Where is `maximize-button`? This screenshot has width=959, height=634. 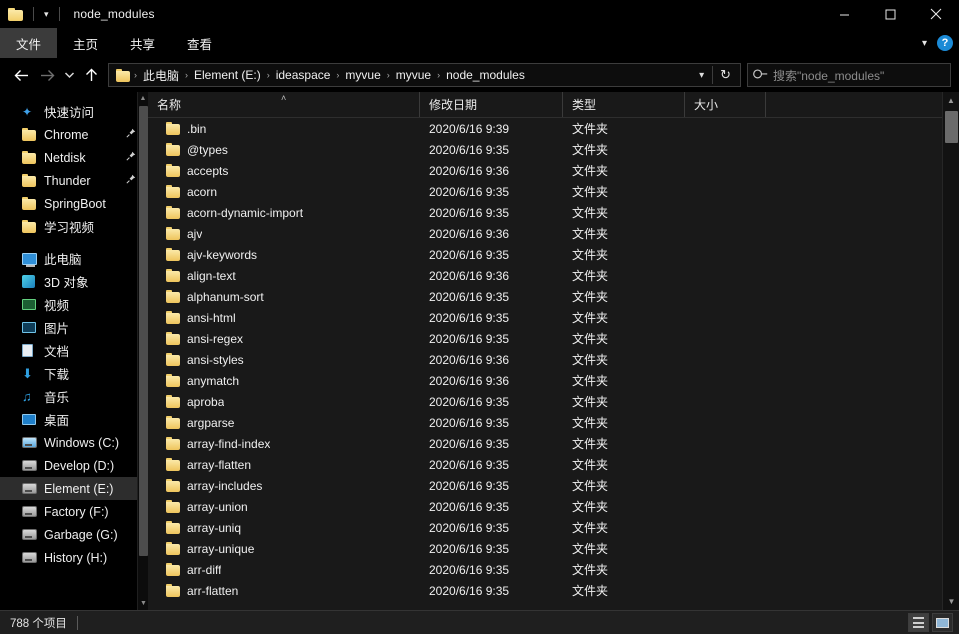
maximize-button is located at coordinates (890, 14).